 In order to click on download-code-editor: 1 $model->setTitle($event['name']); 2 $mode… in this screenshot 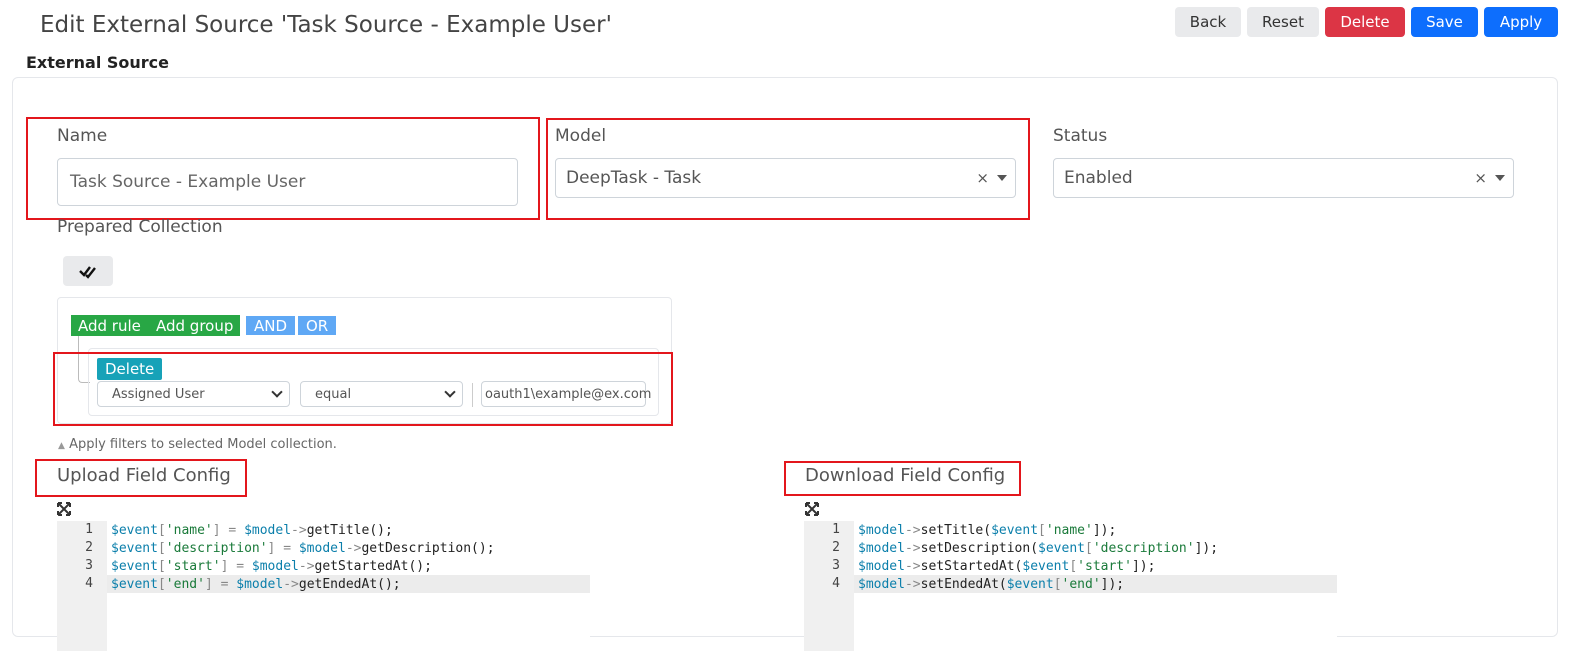, I will do `click(1070, 586)`.